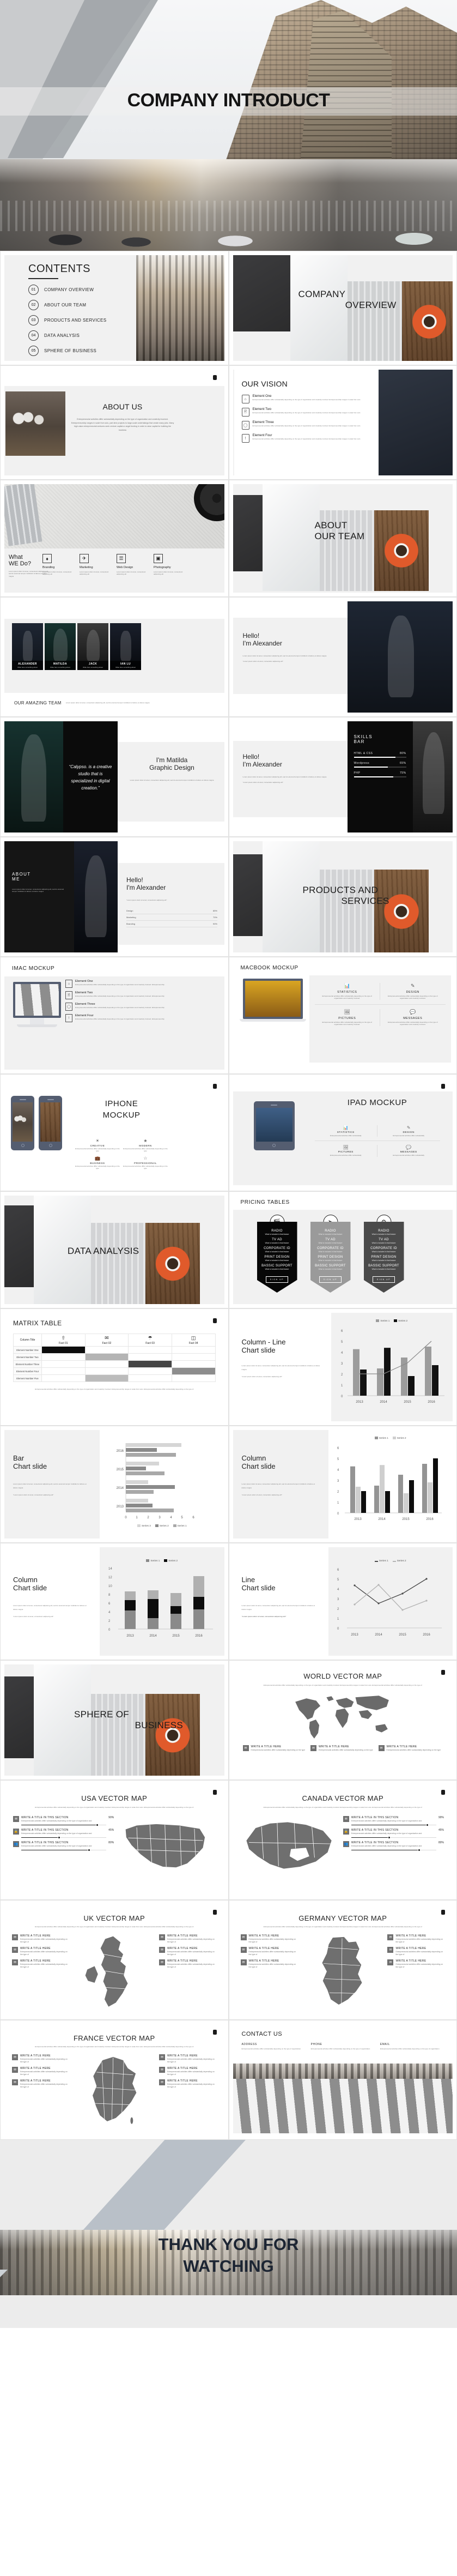 Image resolution: width=457 pixels, height=2576 pixels. I want to click on contents-item: 03 PRODUCTS AND SERVICES, so click(82, 320).